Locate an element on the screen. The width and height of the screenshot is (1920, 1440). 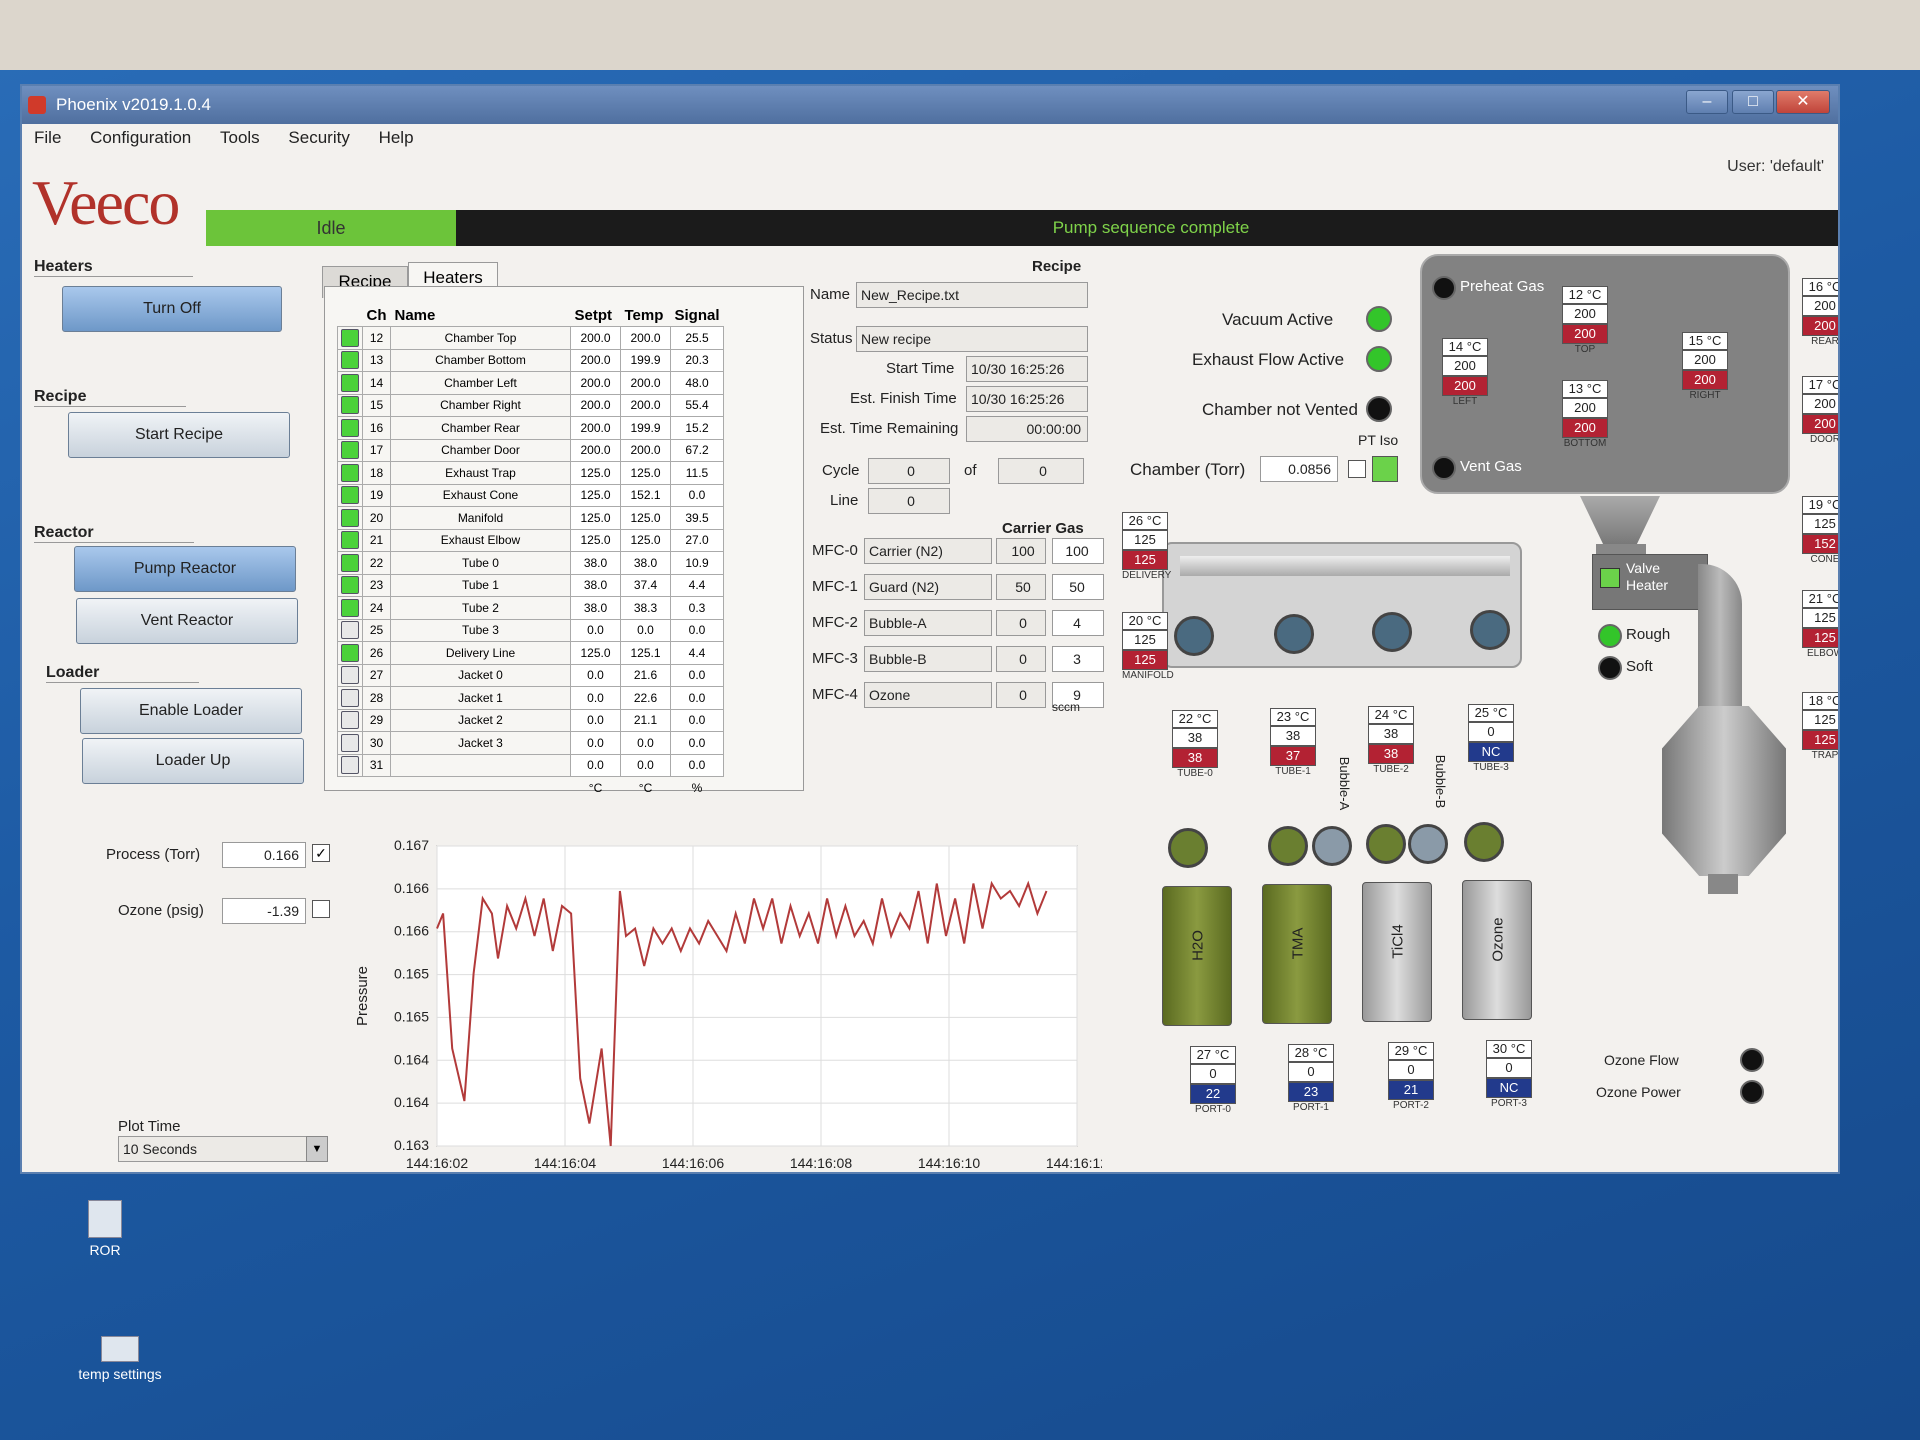
menu-tools: Tools is located at coordinates (240, 137).